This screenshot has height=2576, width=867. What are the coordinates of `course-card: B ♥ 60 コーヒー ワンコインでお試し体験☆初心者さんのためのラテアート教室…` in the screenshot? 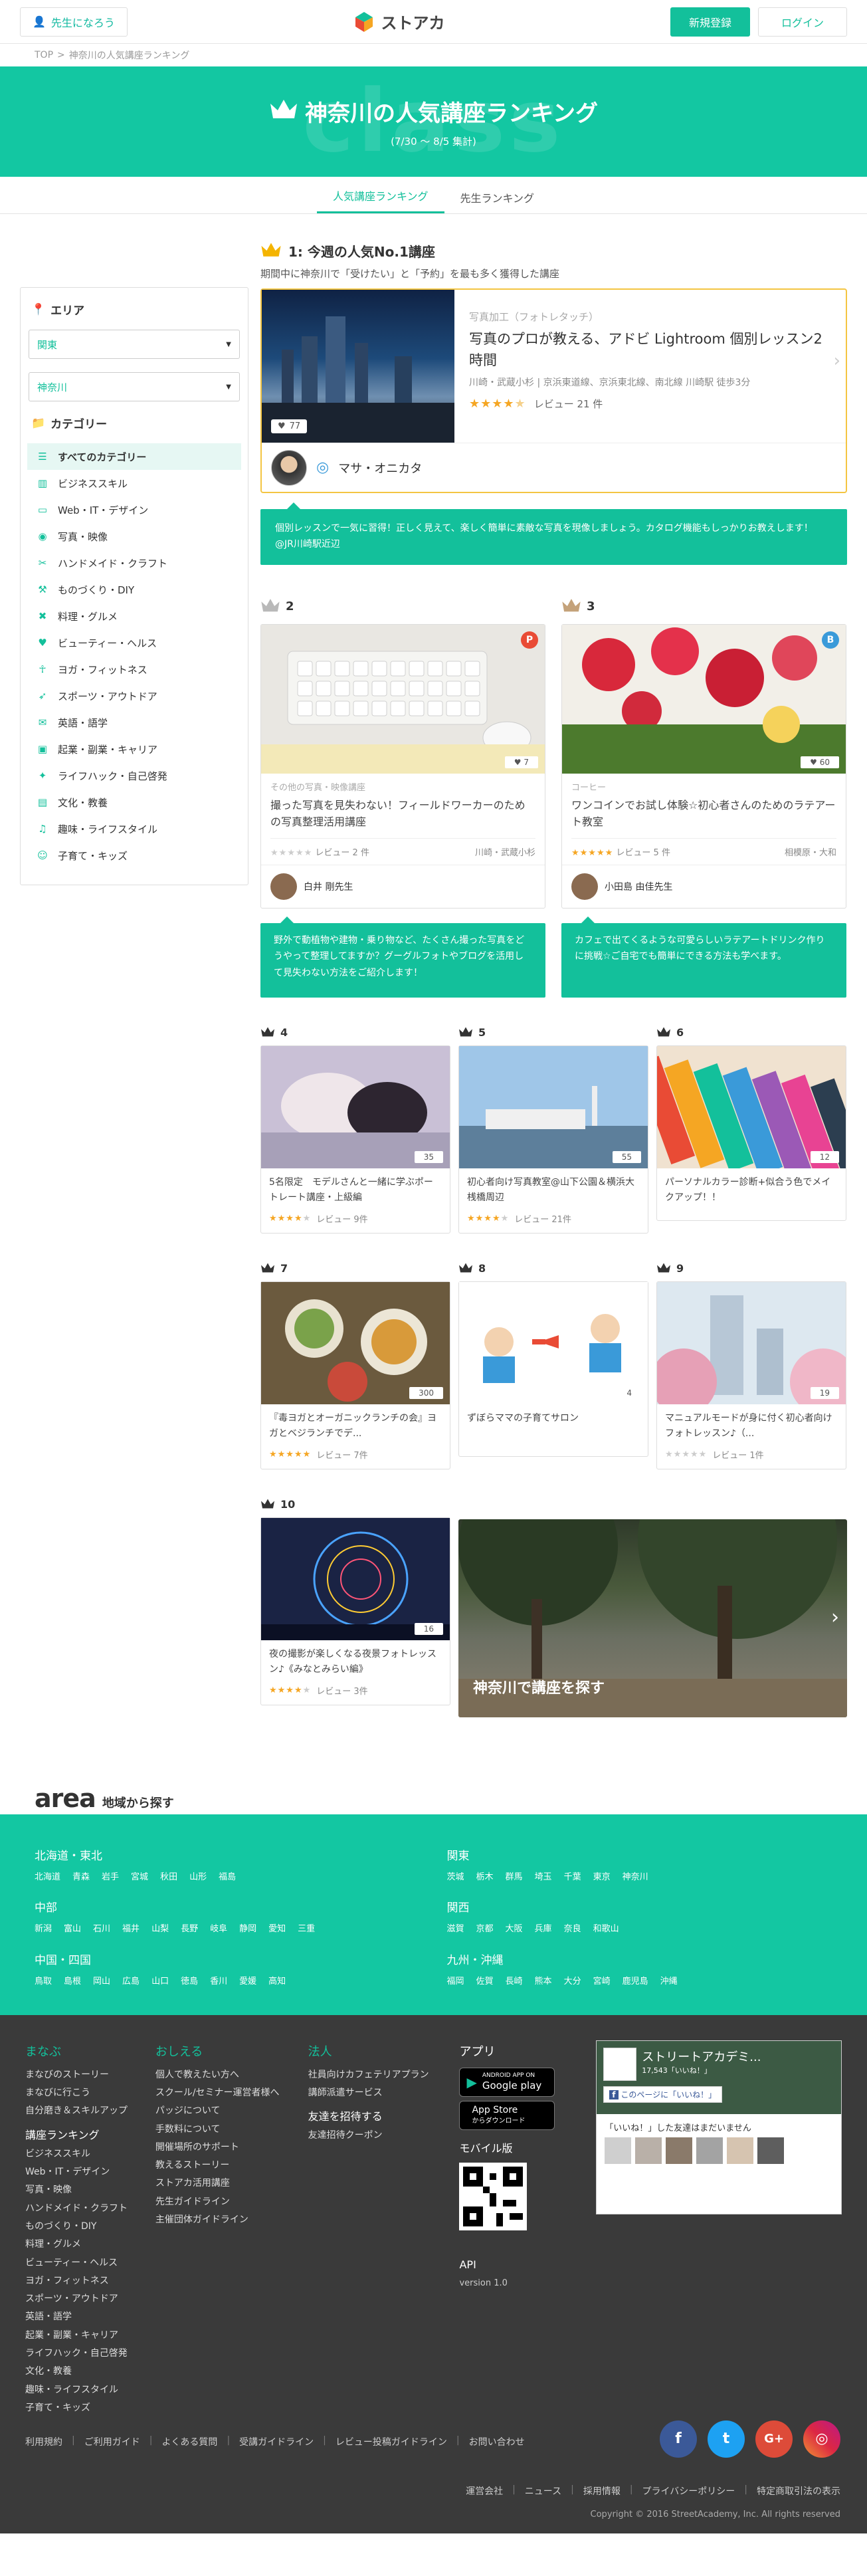 It's located at (704, 766).